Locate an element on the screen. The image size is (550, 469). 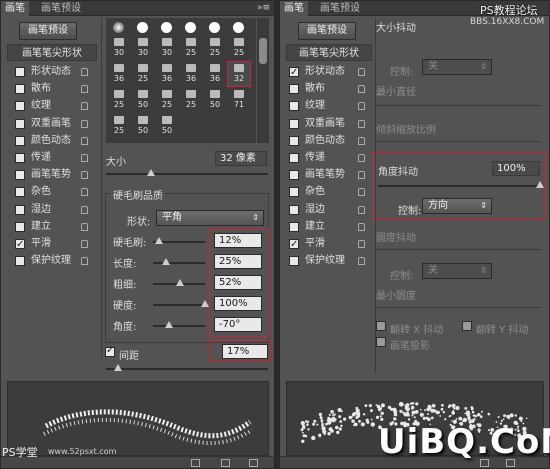
spacing-checkbox is located at coordinates (110, 351).